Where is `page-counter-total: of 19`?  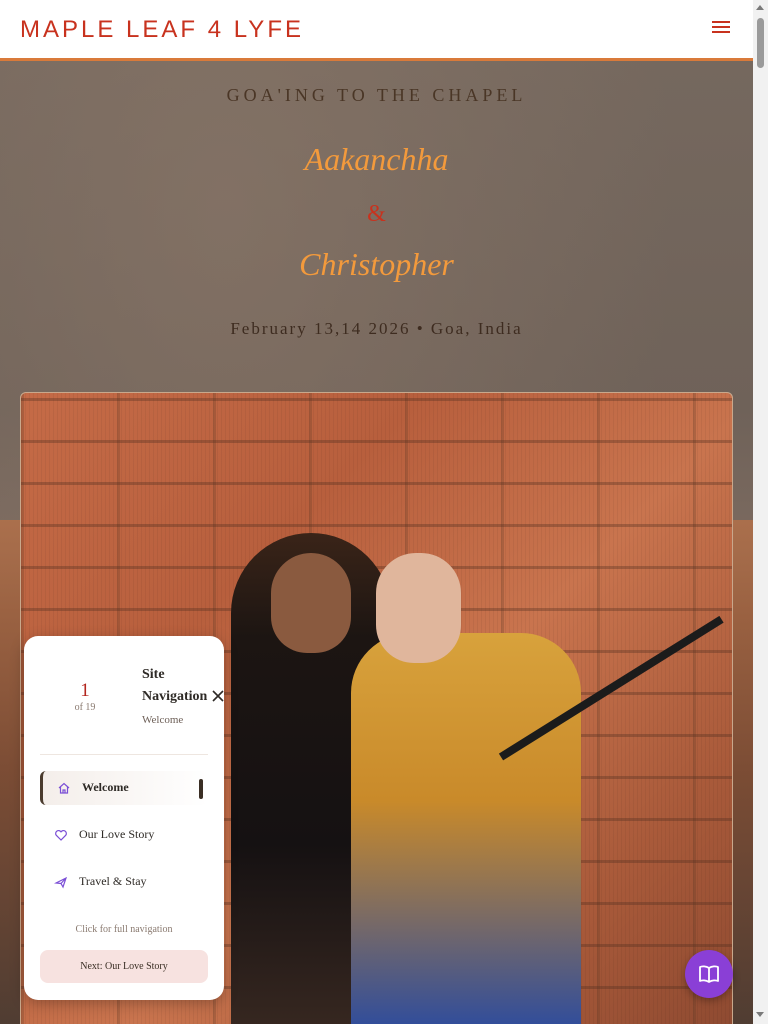
page-counter-total: of 19 is located at coordinates (85, 707).